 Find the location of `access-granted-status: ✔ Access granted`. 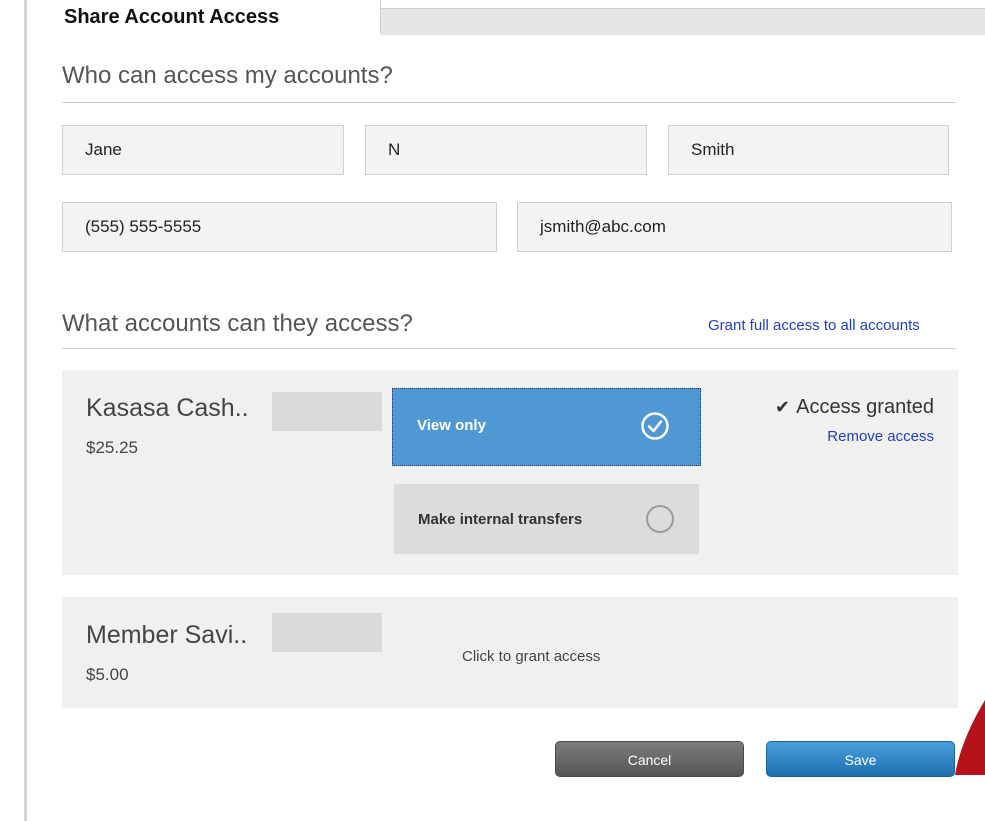

access-granted-status: ✔ Access granted is located at coordinates (854, 407).